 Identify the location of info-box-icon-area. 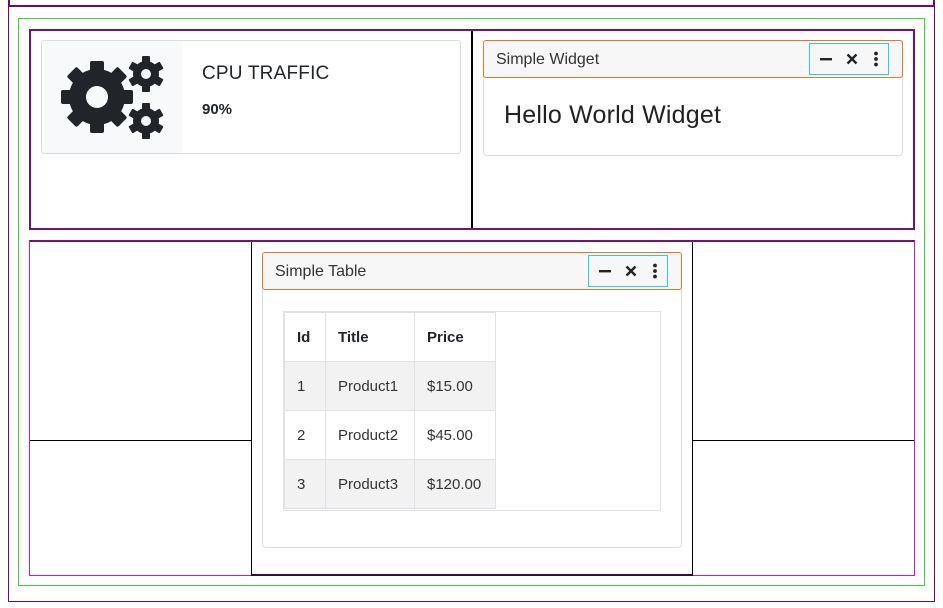
(112, 97).